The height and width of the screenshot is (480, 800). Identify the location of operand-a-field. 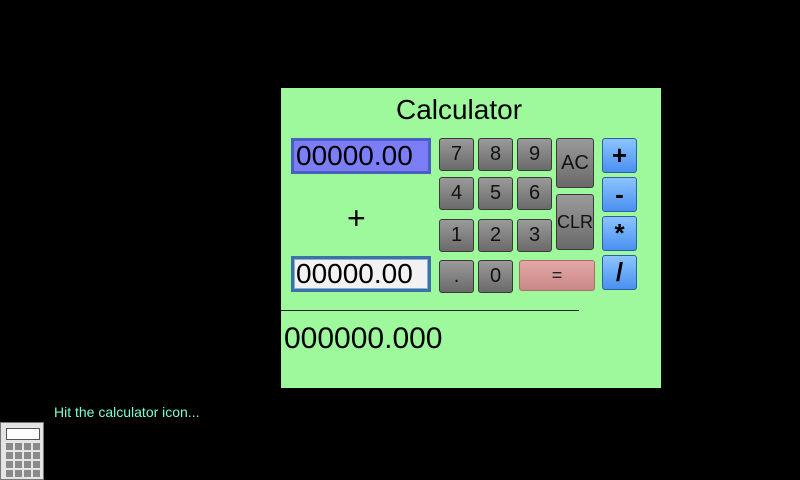
(361, 156).